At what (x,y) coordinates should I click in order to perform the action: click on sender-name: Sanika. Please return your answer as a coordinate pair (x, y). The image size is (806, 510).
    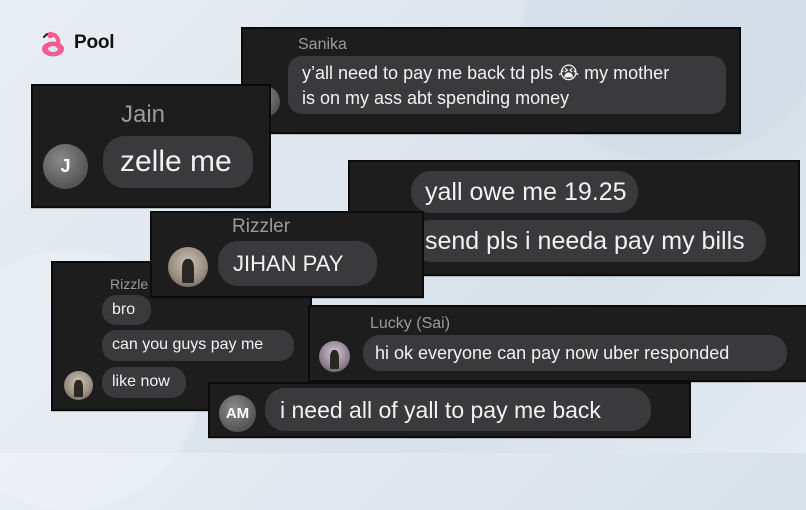
    Looking at the image, I should click on (322, 44).